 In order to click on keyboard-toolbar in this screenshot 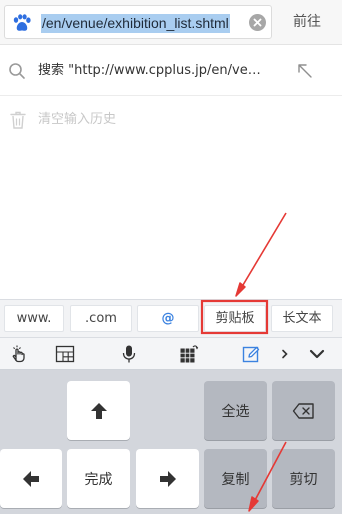, I will do `click(171, 353)`.